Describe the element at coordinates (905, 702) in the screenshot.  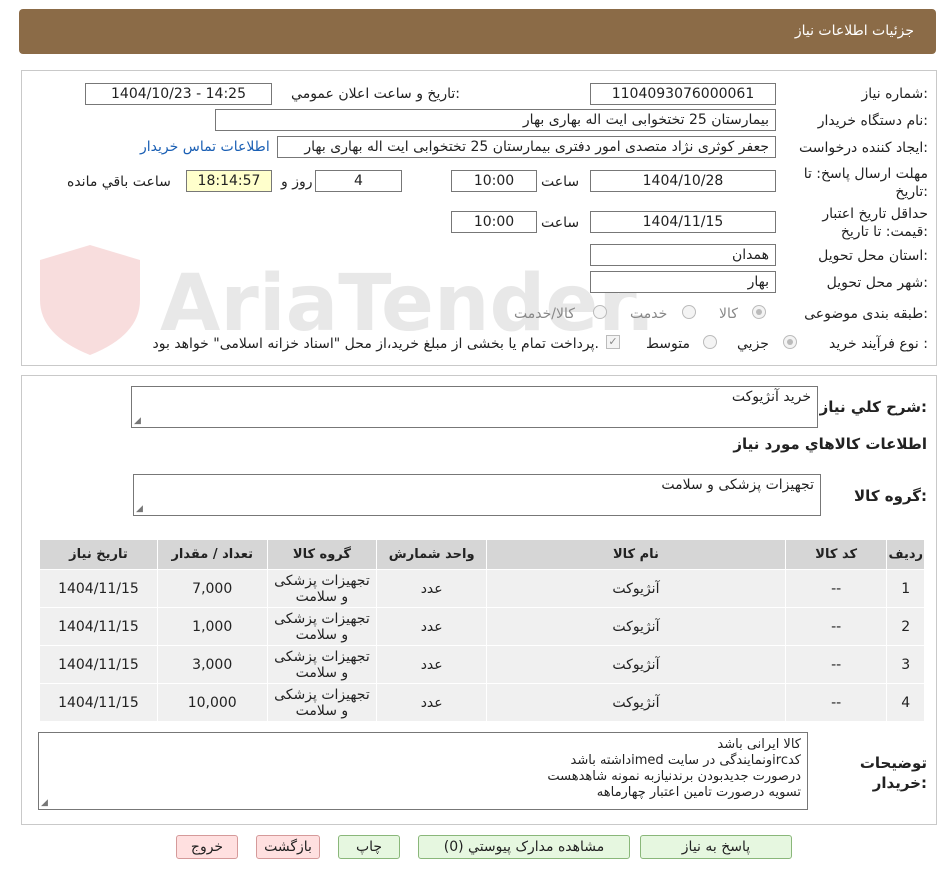
I see `cell-row: 4` at that location.